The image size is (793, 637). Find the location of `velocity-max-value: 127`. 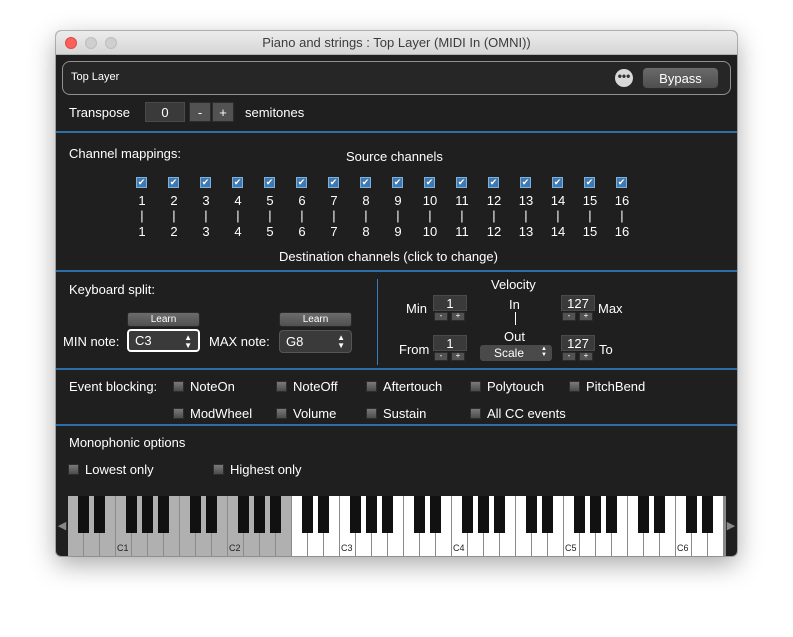

velocity-max-value: 127 is located at coordinates (578, 303).